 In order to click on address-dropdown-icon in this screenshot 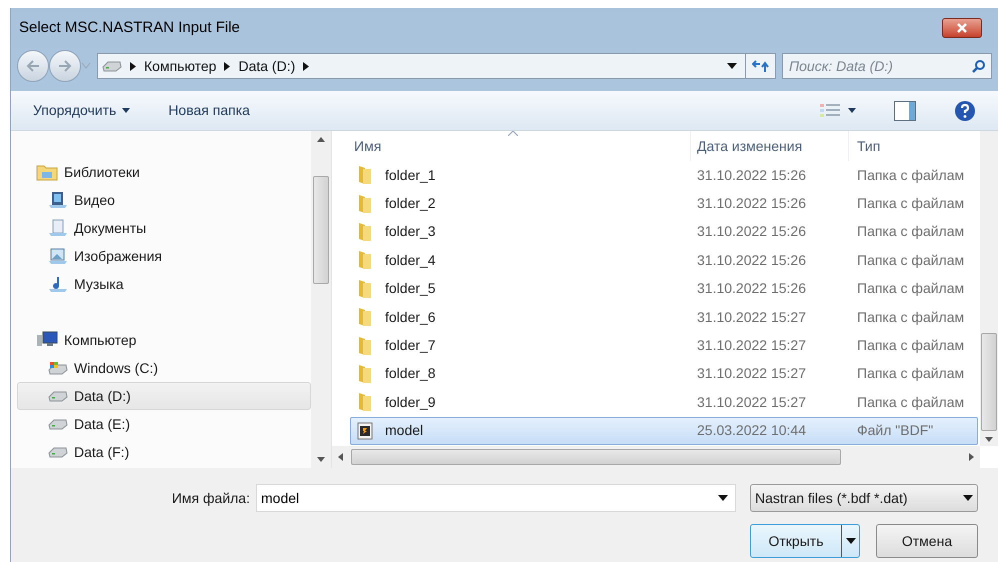, I will do `click(732, 66)`.